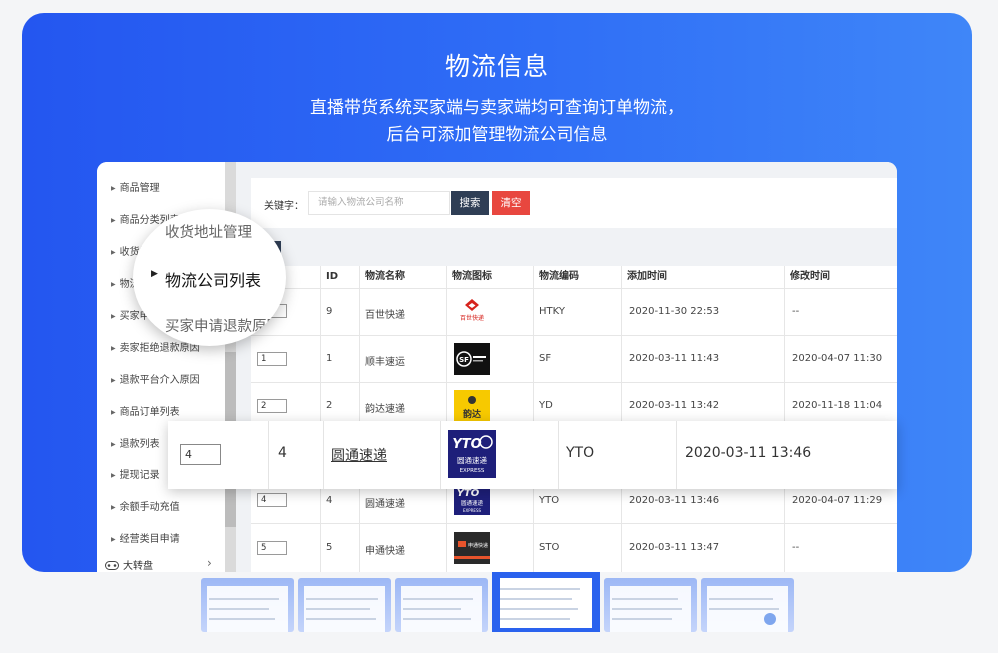 The height and width of the screenshot is (653, 998). What do you see at coordinates (574, 203) in the screenshot?
I see `search-bar: 关键字： 请输入物流公司名称 搜索 清空` at bounding box center [574, 203].